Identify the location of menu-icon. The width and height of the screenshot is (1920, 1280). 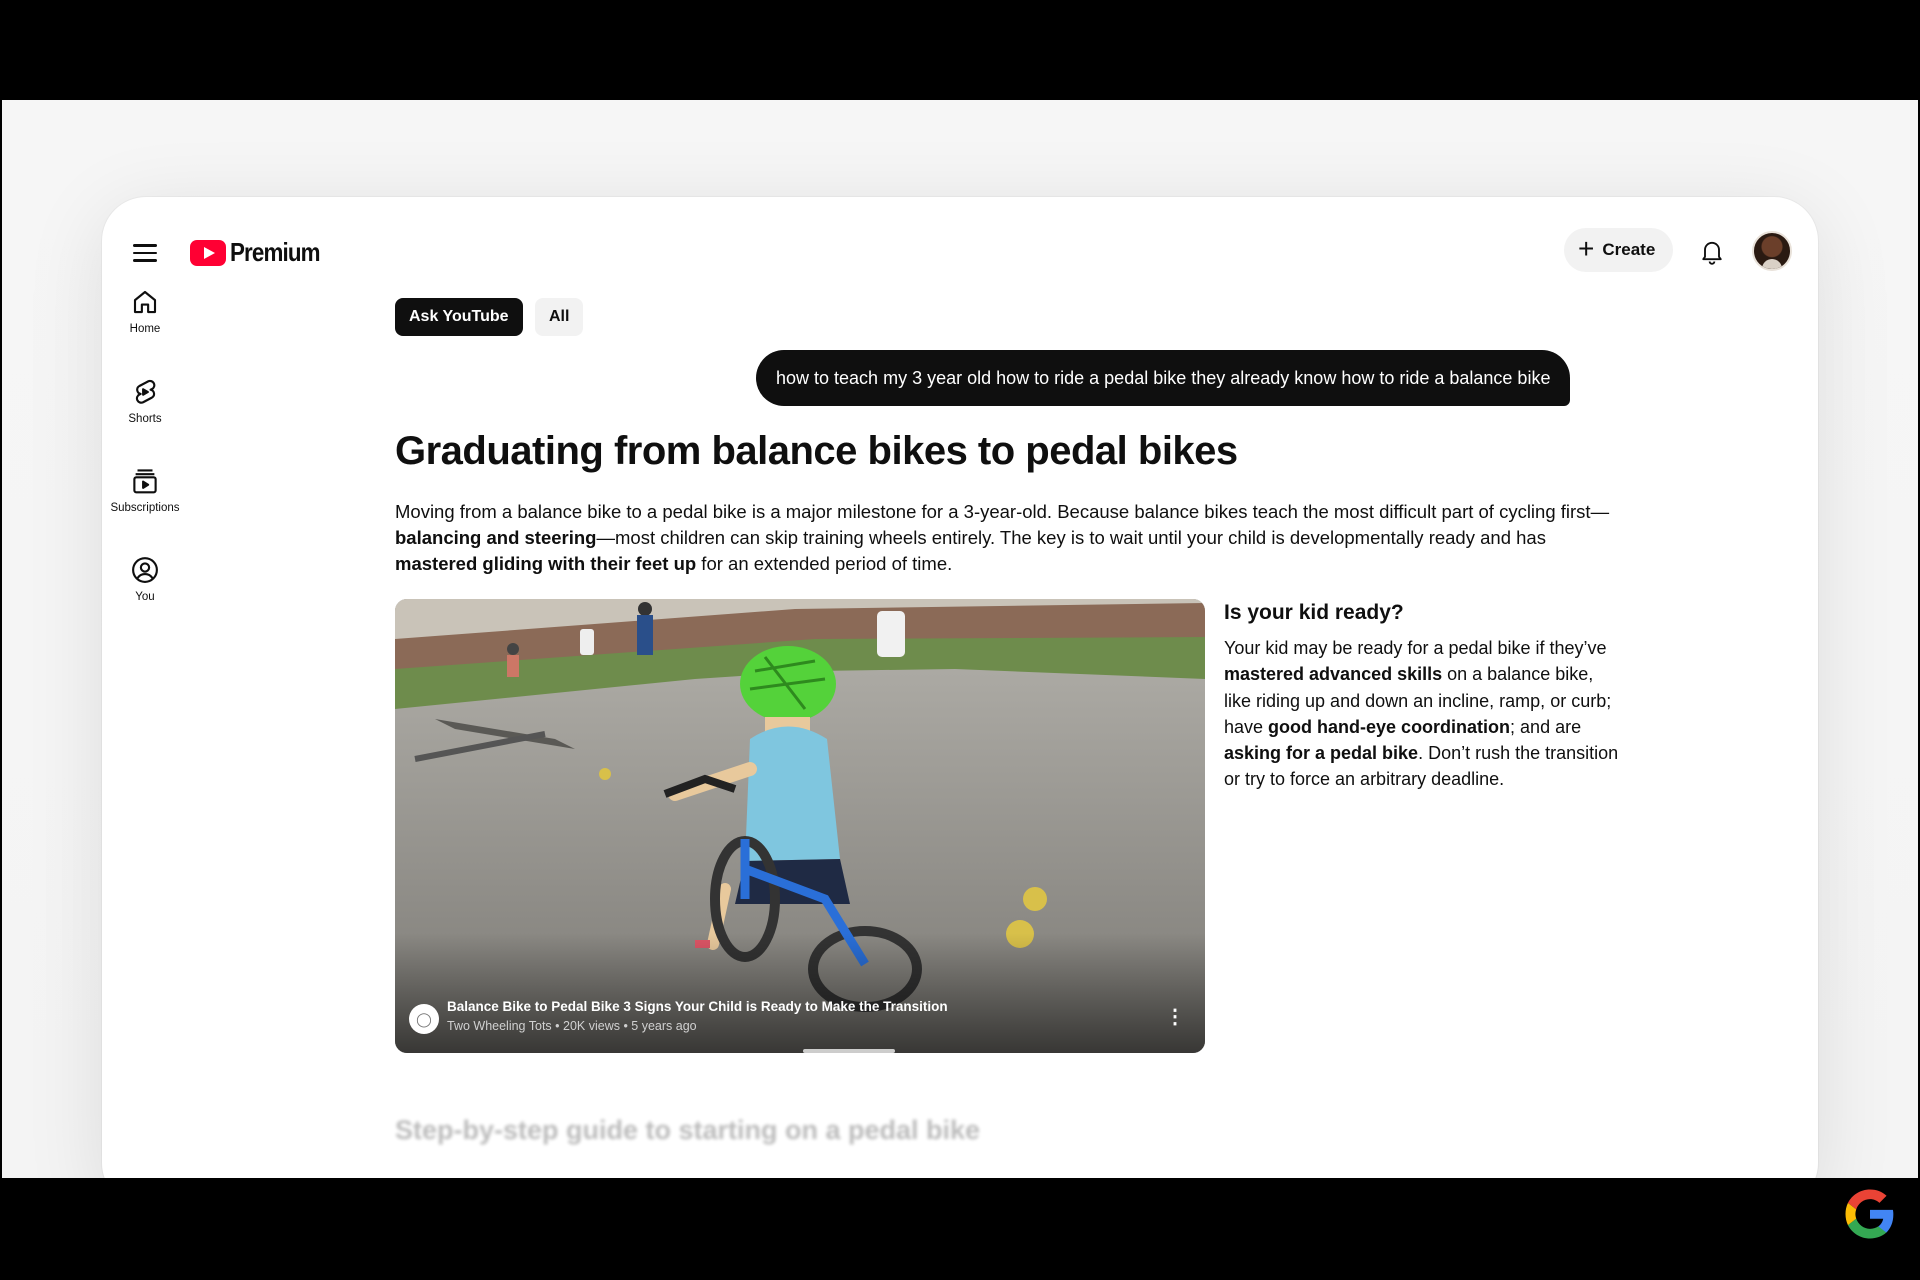
(145, 254).